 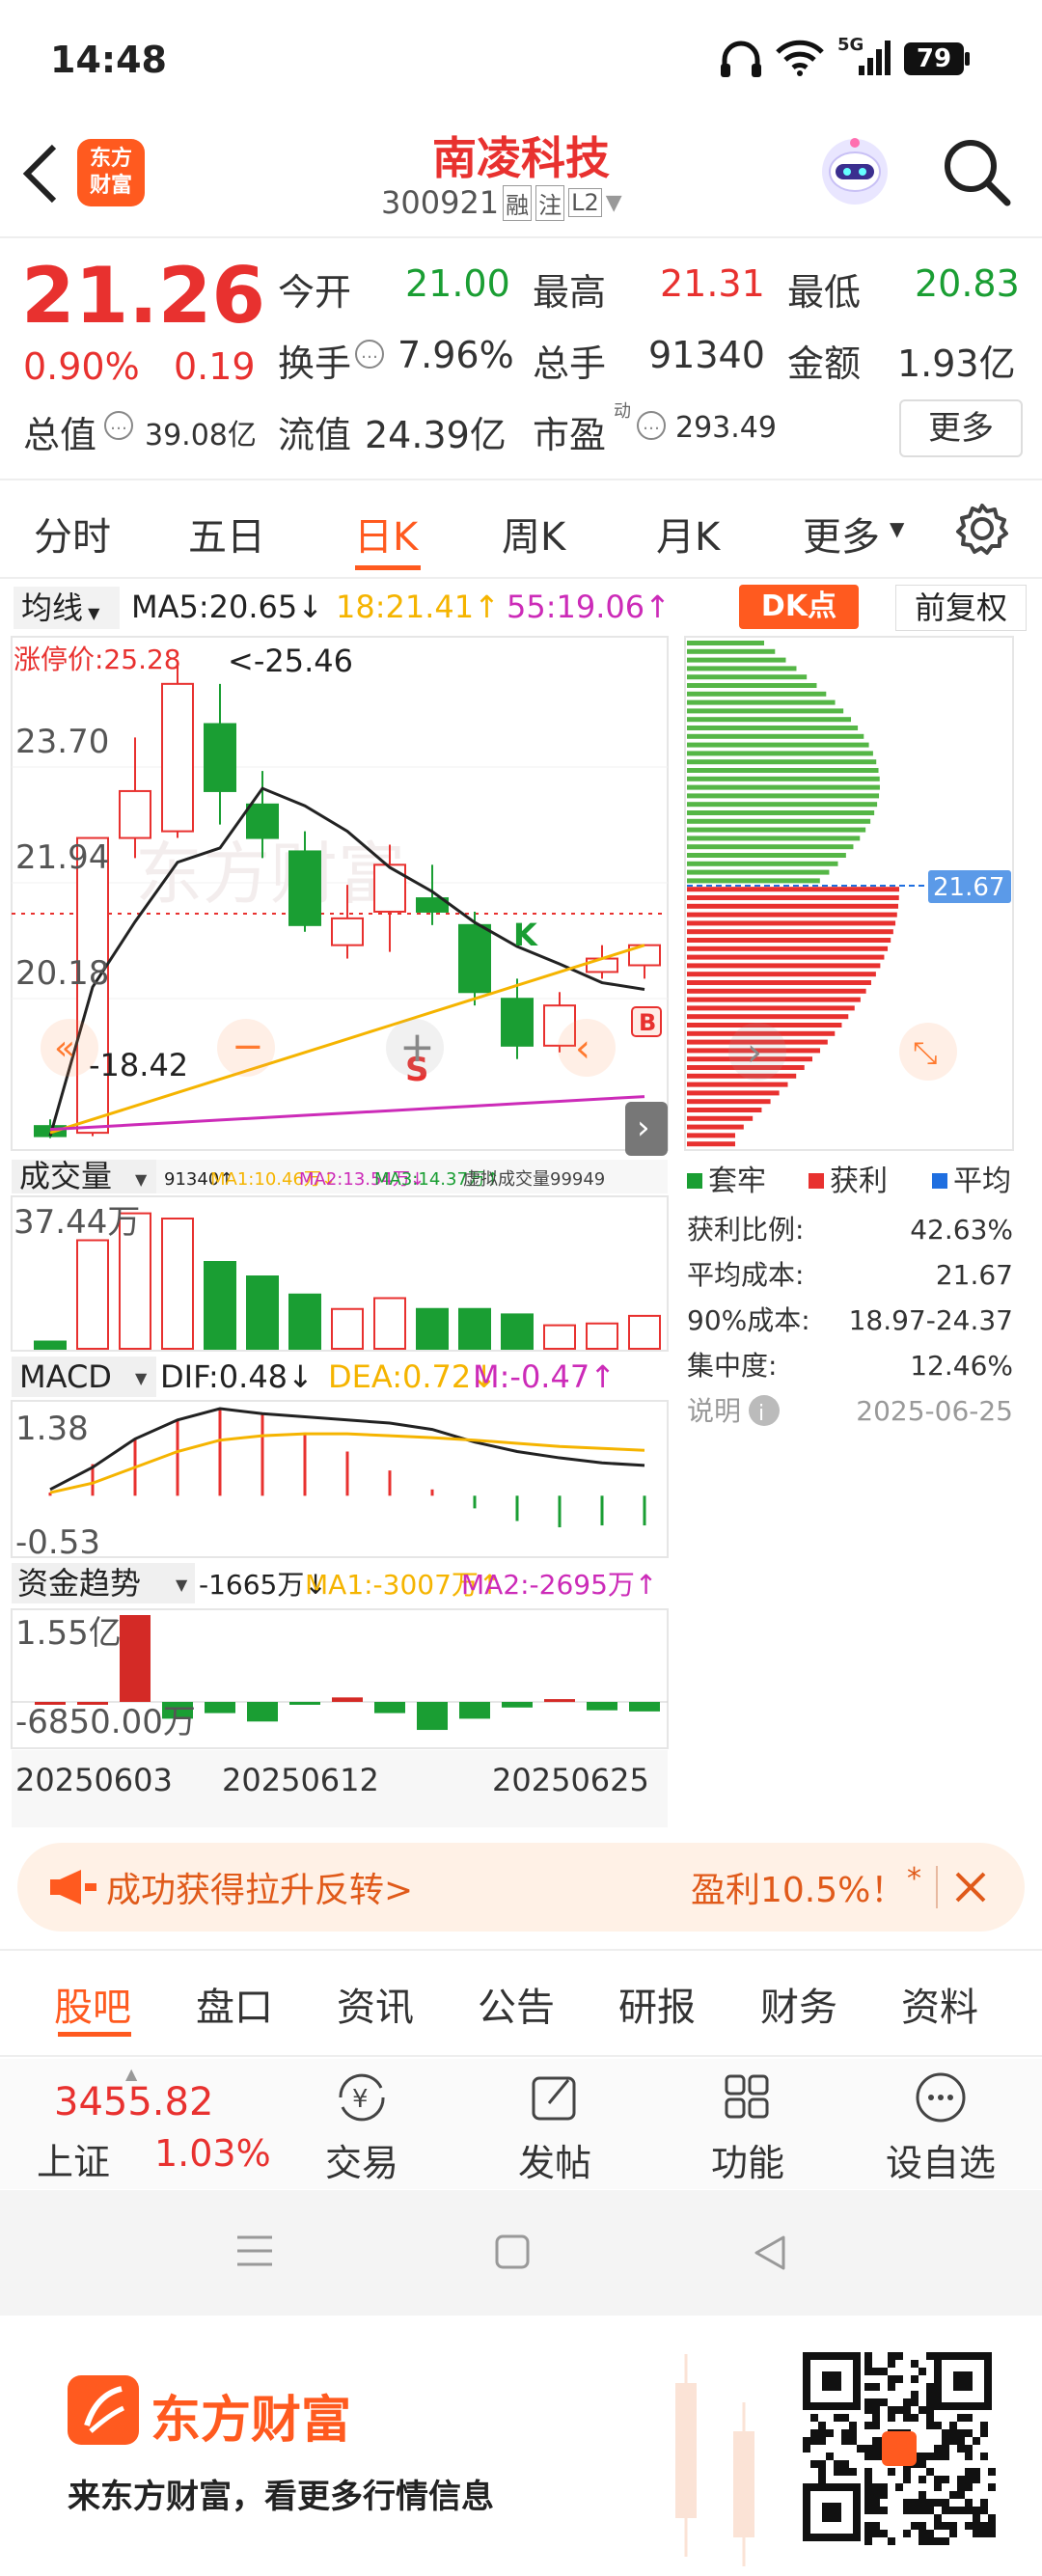 What do you see at coordinates (748, 1320) in the screenshot?
I see `chip-row-label: 90%成本:` at bounding box center [748, 1320].